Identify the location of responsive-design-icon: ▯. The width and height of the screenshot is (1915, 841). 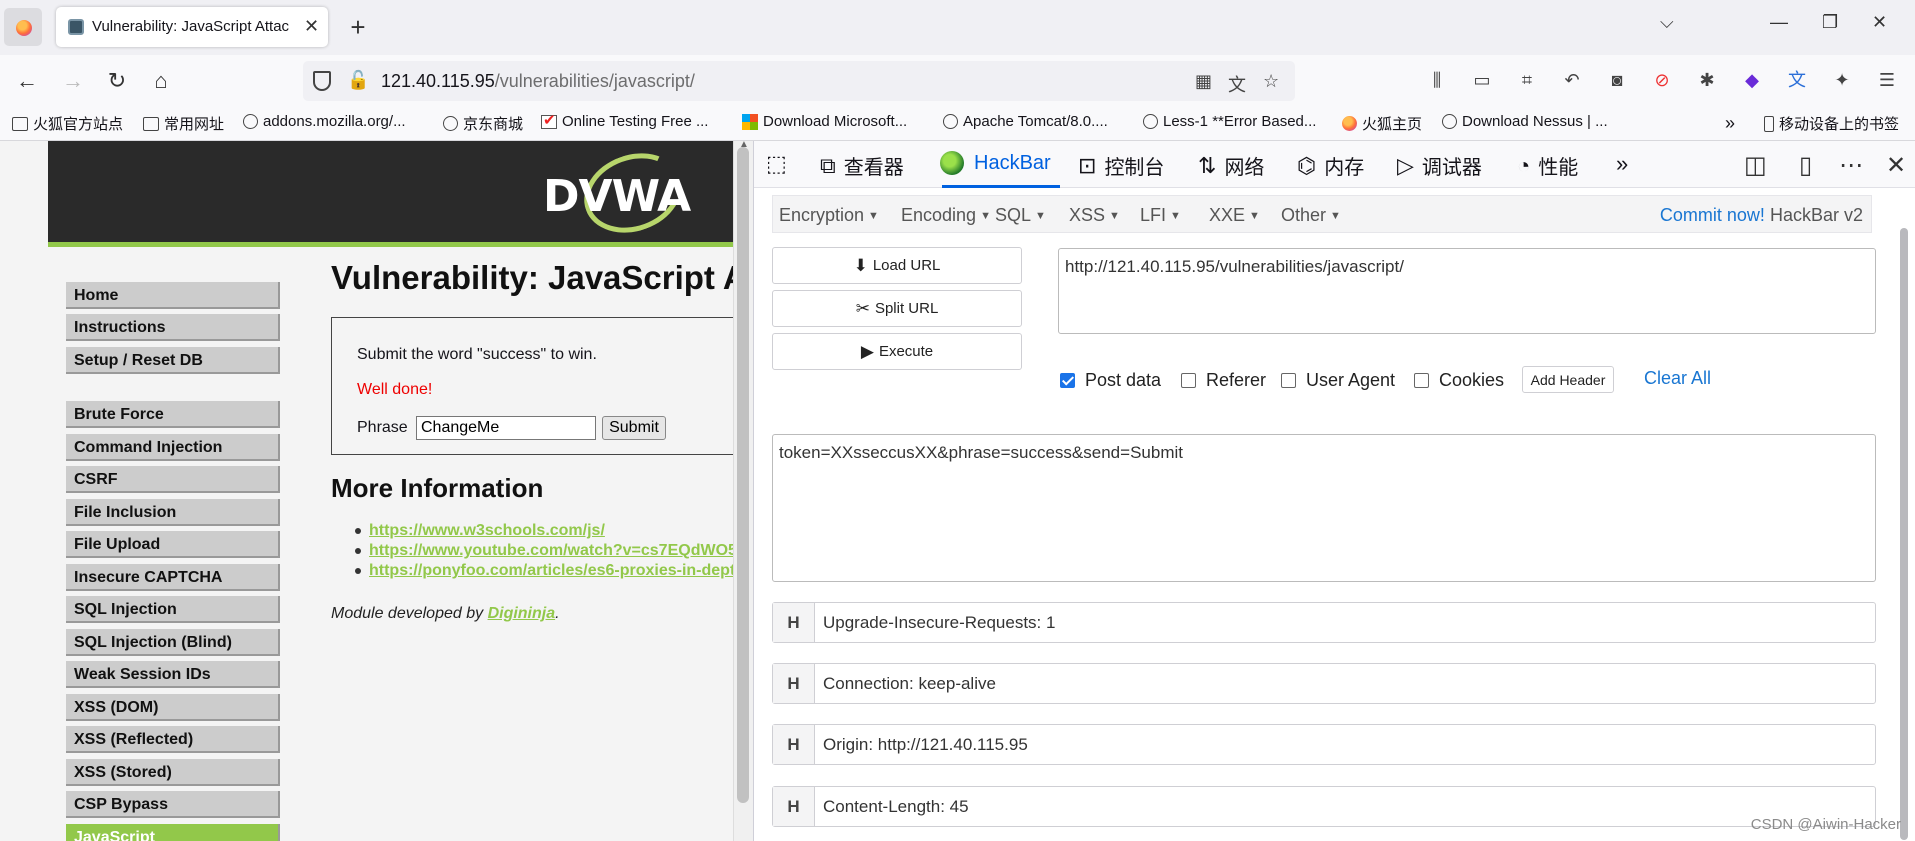
(1805, 165).